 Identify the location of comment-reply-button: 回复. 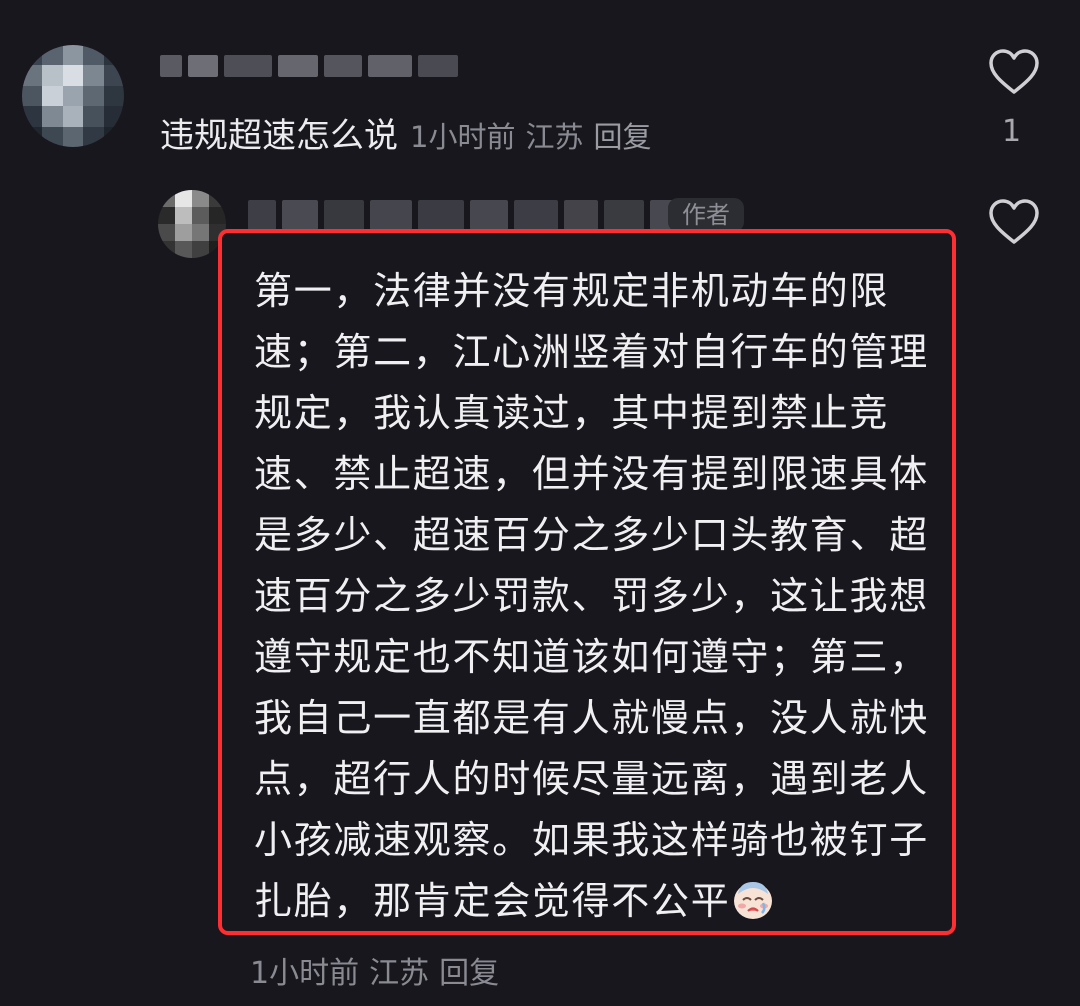
(622, 137).